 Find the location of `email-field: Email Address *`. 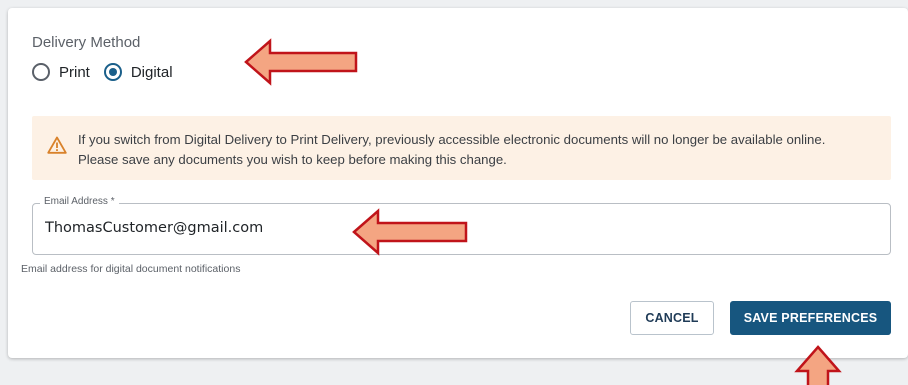

email-field: Email Address * is located at coordinates (461, 225).